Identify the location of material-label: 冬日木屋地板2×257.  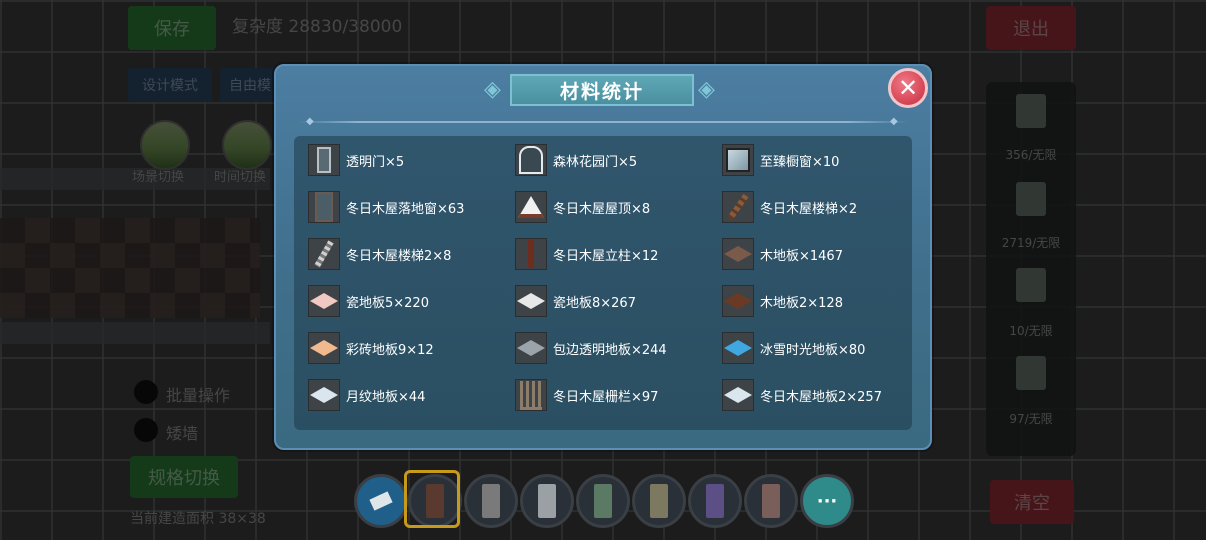
(821, 397).